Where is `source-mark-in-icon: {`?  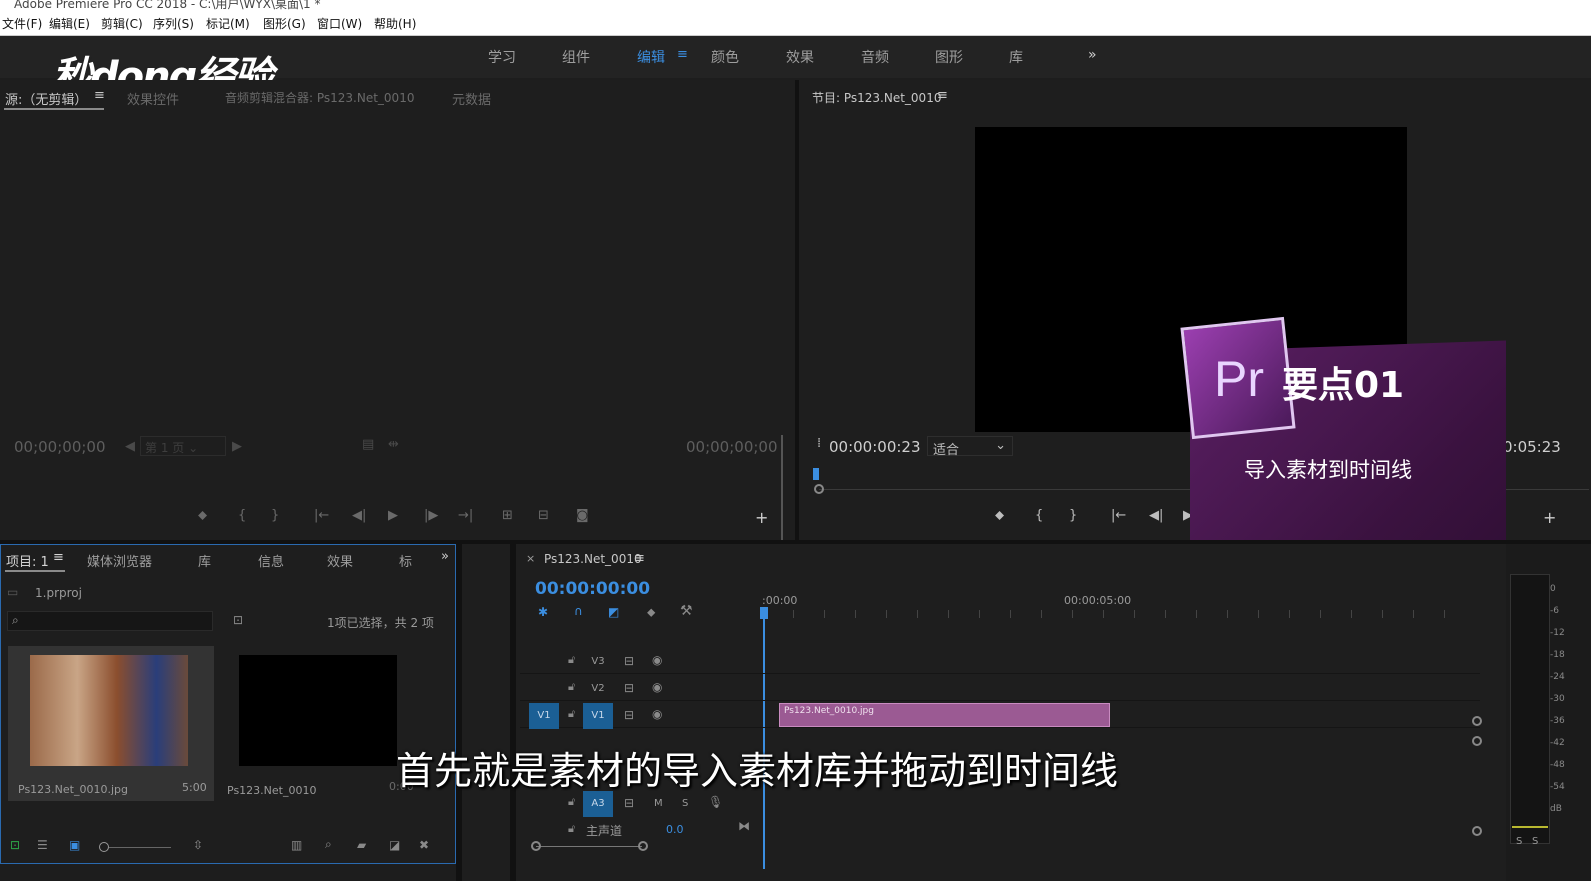
source-mark-in-icon: { is located at coordinates (242, 515).